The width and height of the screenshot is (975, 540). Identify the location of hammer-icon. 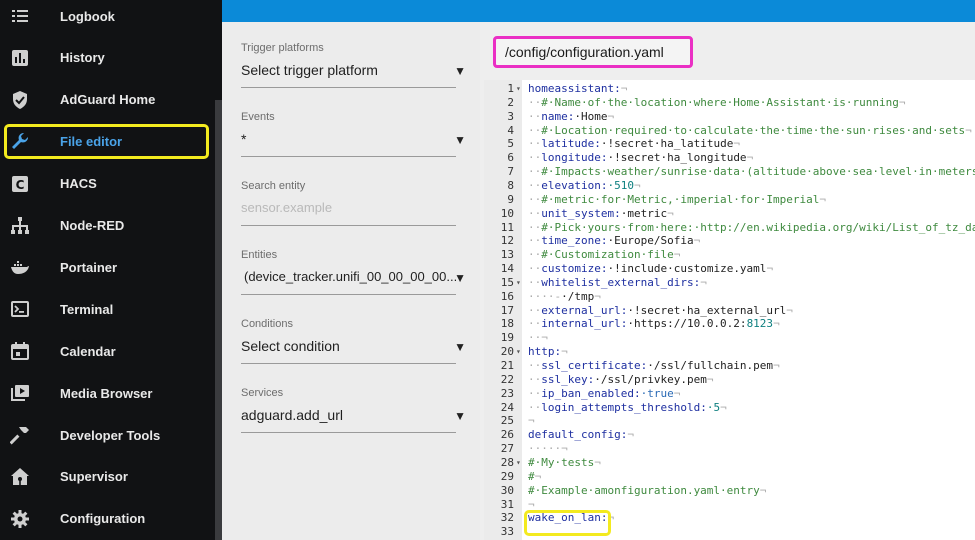
(20, 435).